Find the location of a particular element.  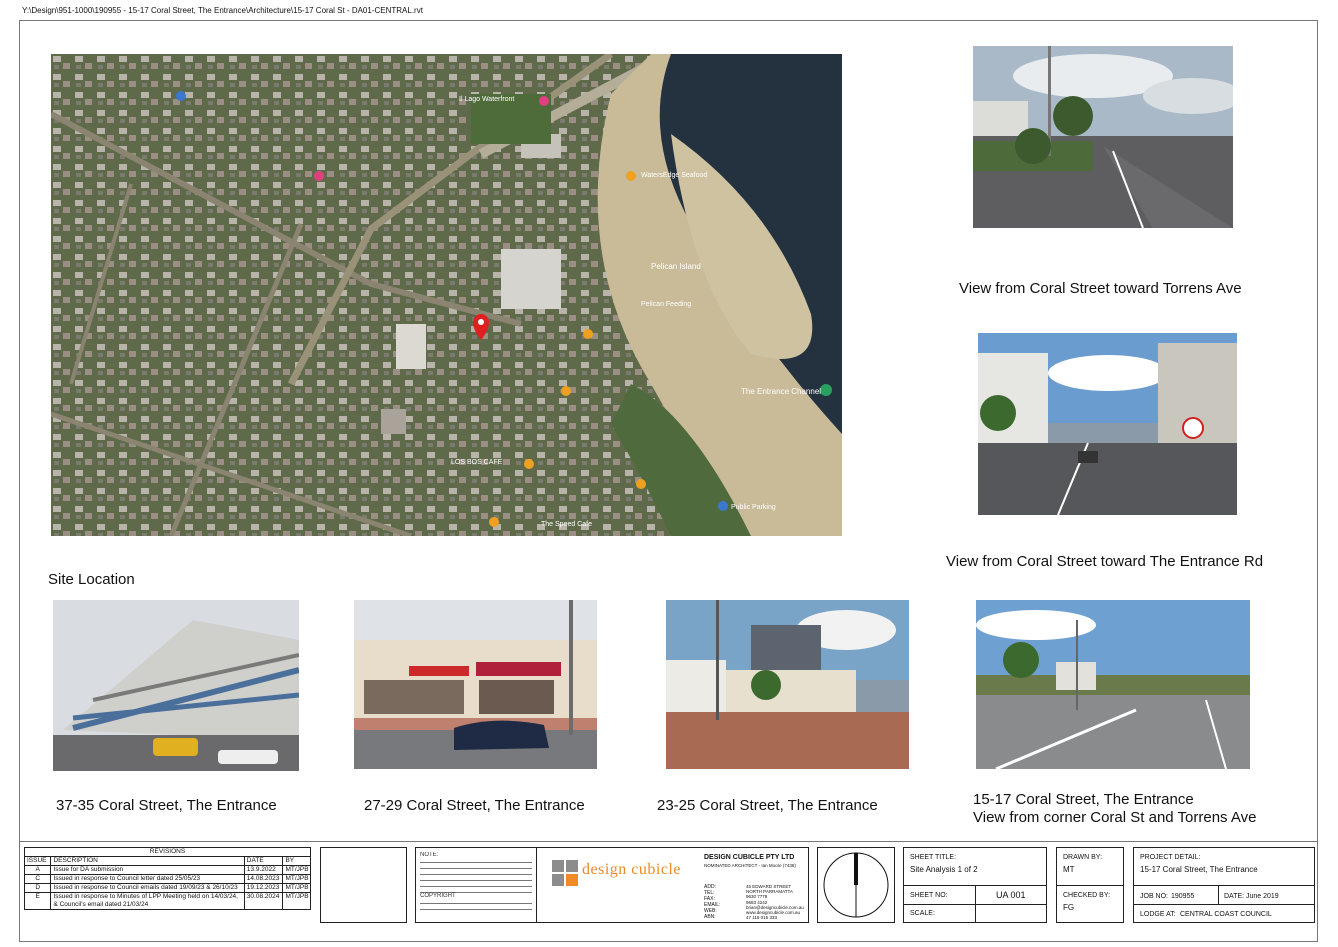

title-block-divider is located at coordinates (668, 841).